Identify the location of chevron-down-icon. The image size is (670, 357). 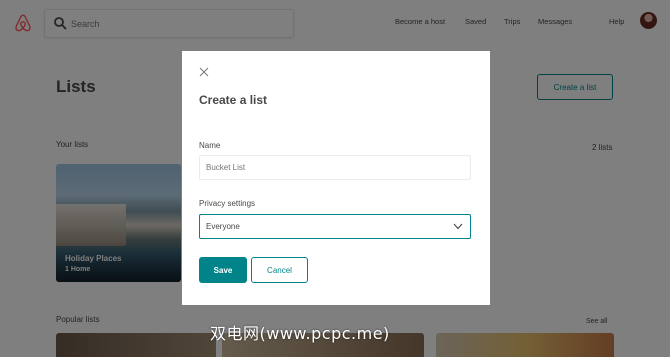
(458, 226).